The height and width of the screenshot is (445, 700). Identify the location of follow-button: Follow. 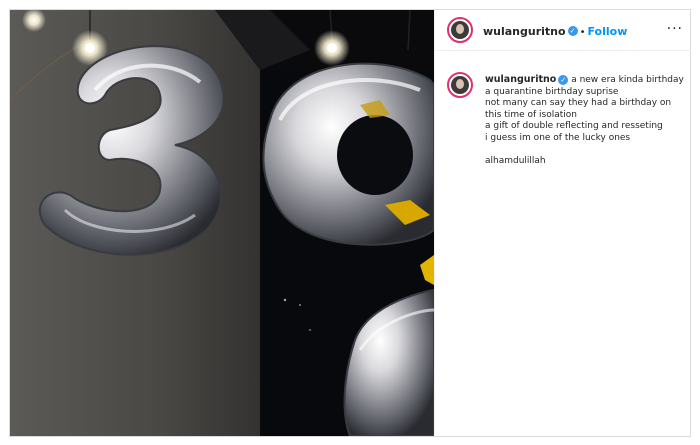
(607, 31).